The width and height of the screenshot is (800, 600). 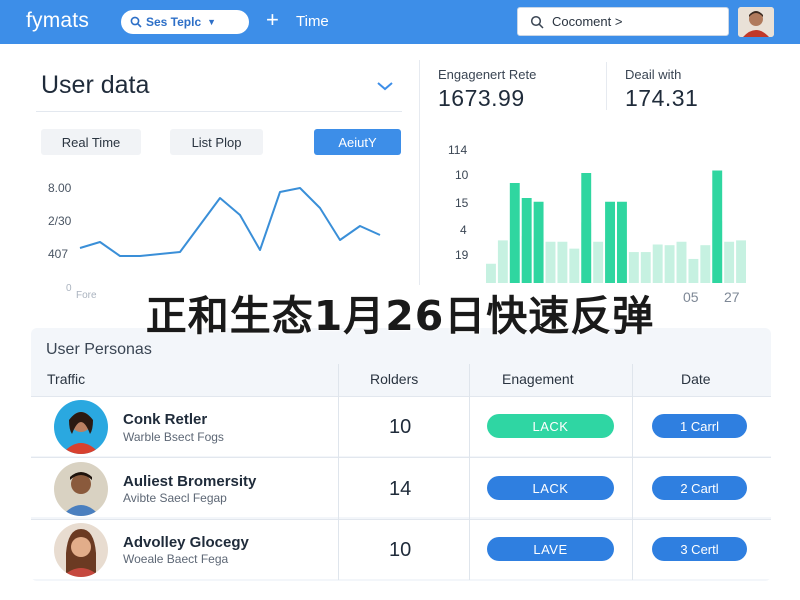 I want to click on line-series, so click(x=230, y=222).